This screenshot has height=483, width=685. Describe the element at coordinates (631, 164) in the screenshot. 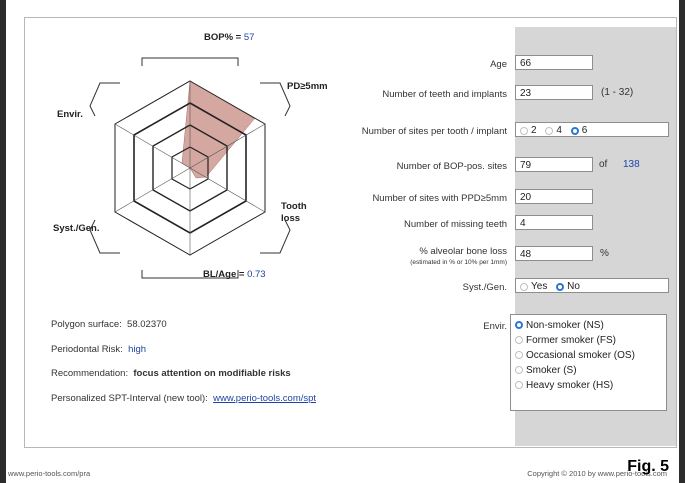

I see `bop-total: 138` at that location.